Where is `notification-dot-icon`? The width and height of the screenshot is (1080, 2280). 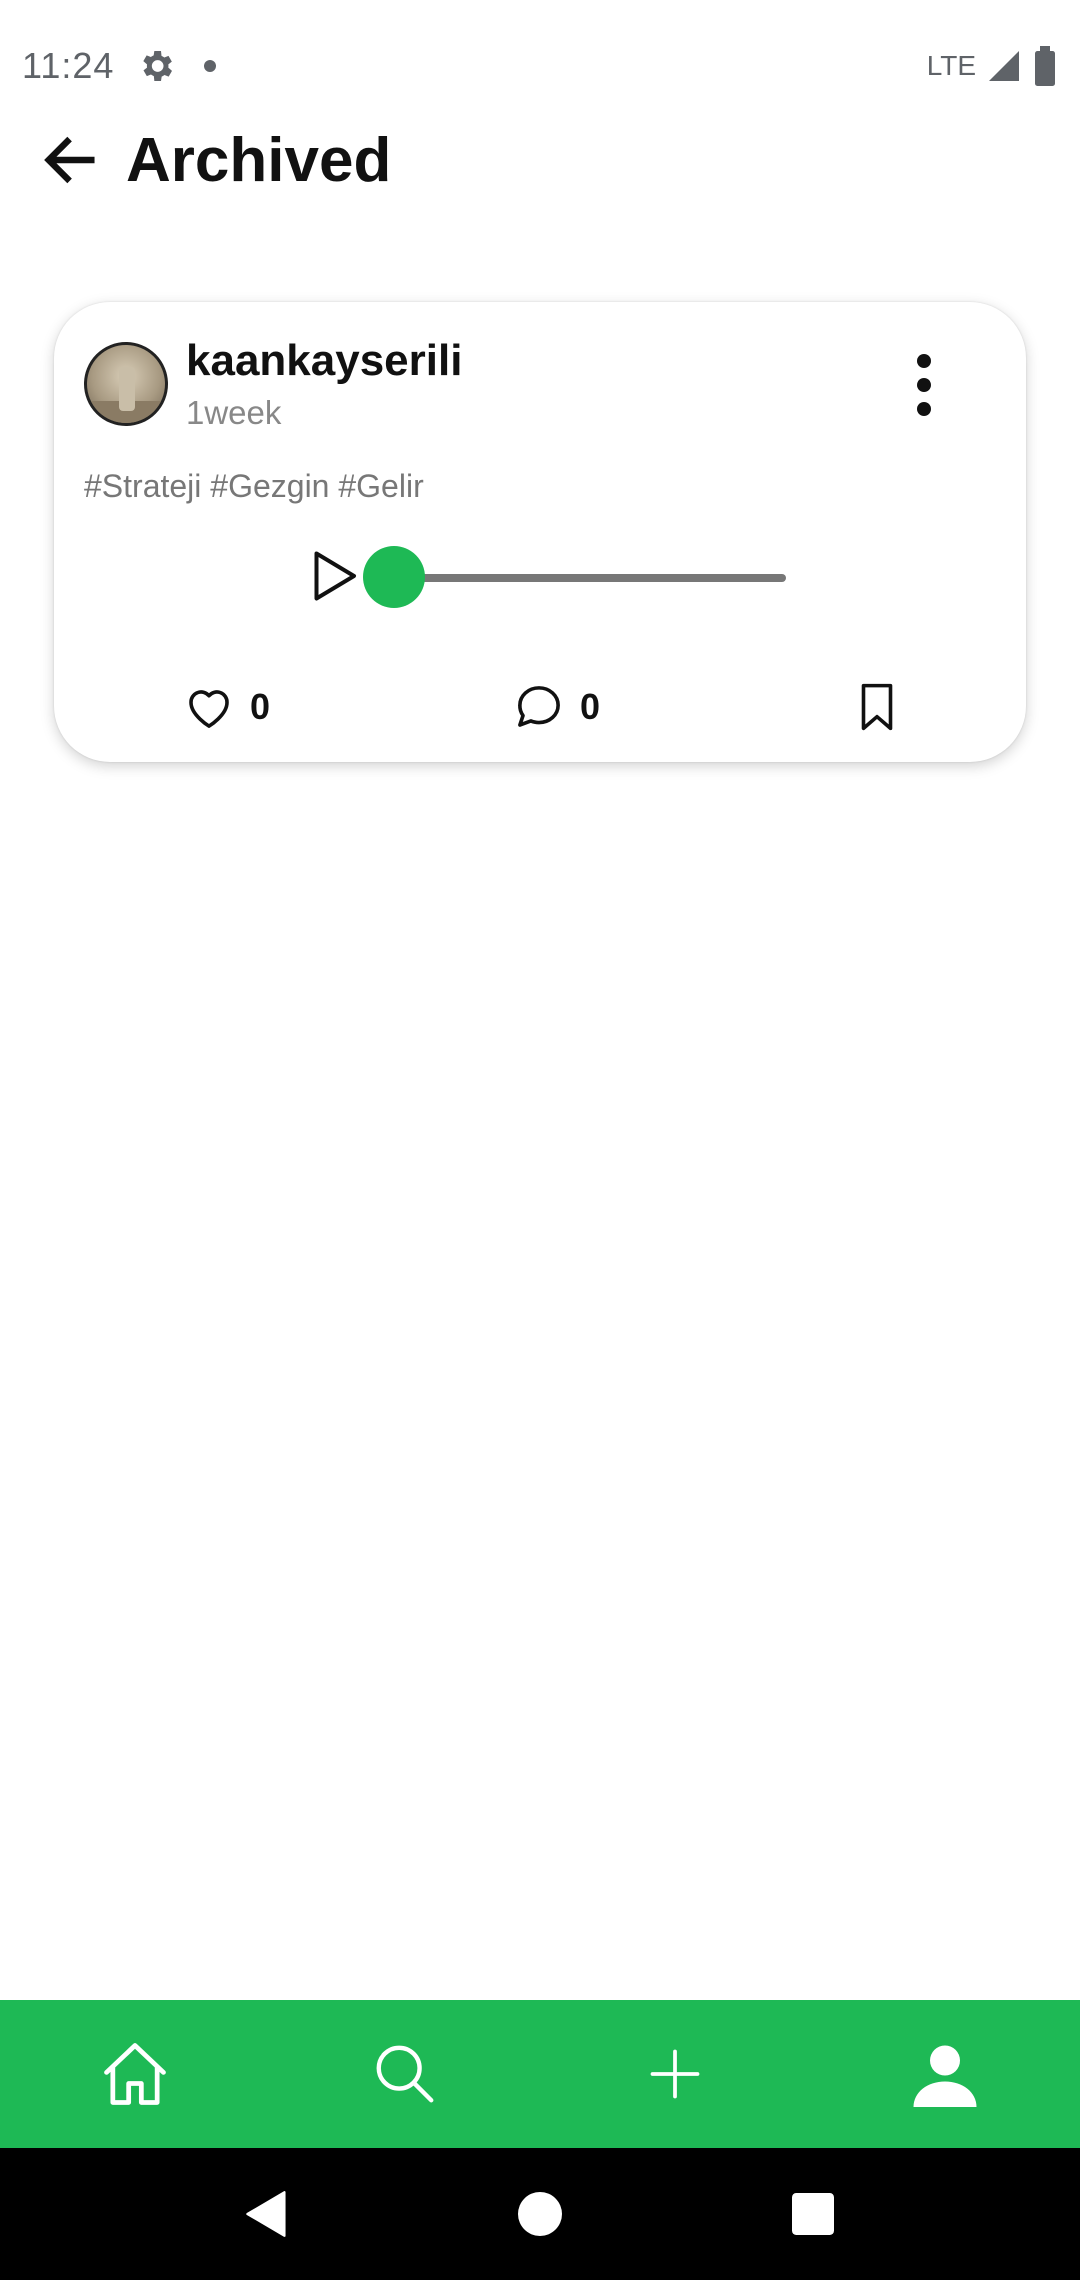 notification-dot-icon is located at coordinates (210, 66).